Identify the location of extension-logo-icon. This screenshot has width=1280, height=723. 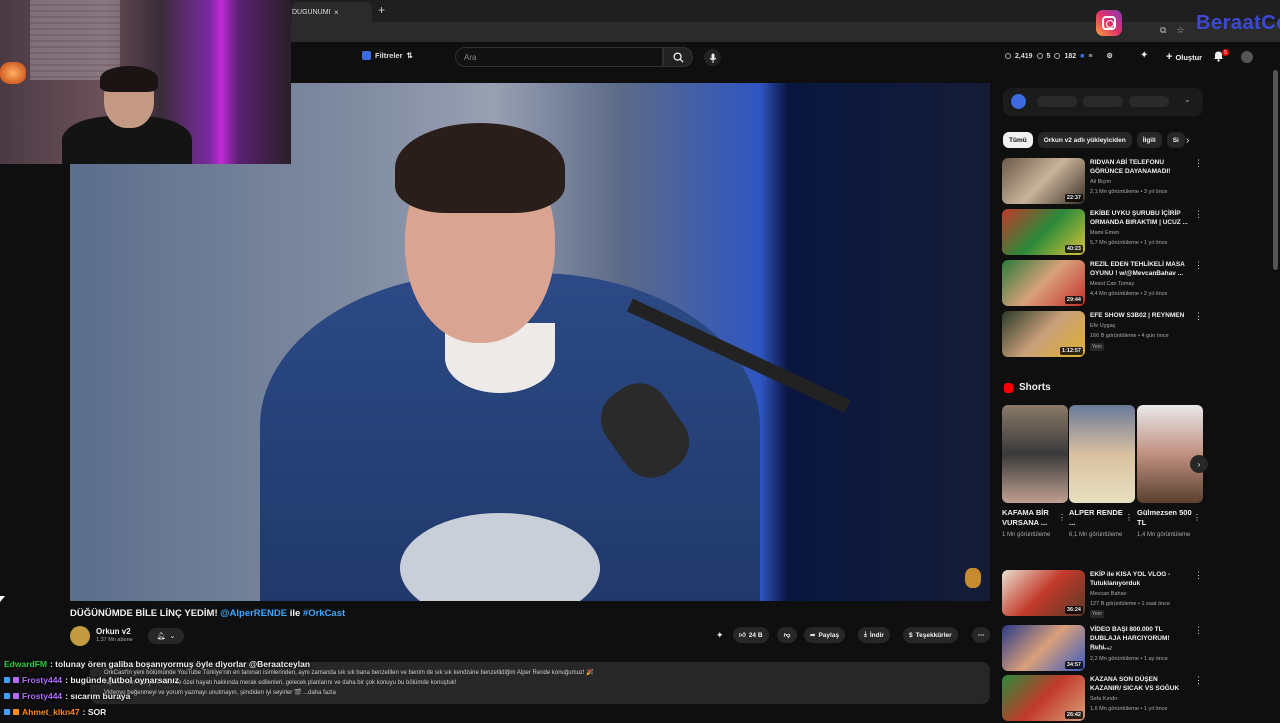
(1018, 101).